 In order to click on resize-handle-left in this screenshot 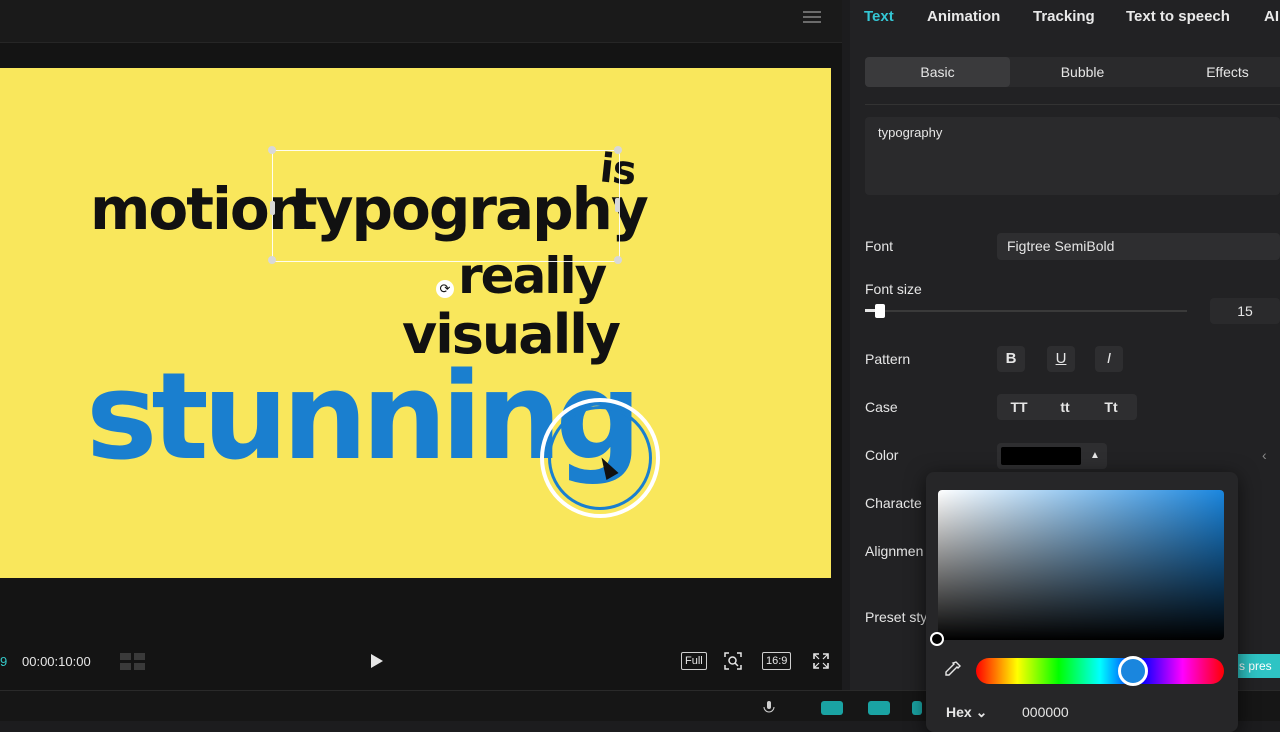, I will do `click(272, 208)`.